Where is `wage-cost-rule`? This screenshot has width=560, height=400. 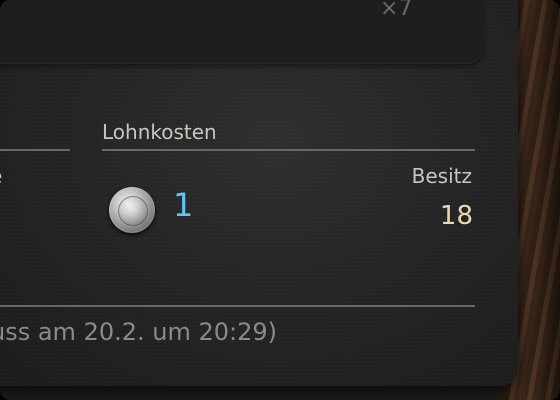 wage-cost-rule is located at coordinates (288, 150).